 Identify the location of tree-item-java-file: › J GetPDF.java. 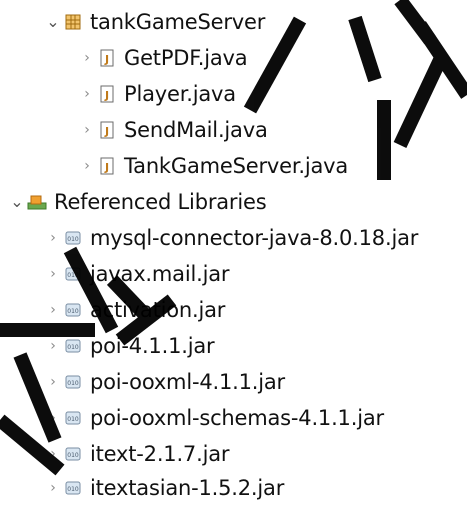
(162, 58).